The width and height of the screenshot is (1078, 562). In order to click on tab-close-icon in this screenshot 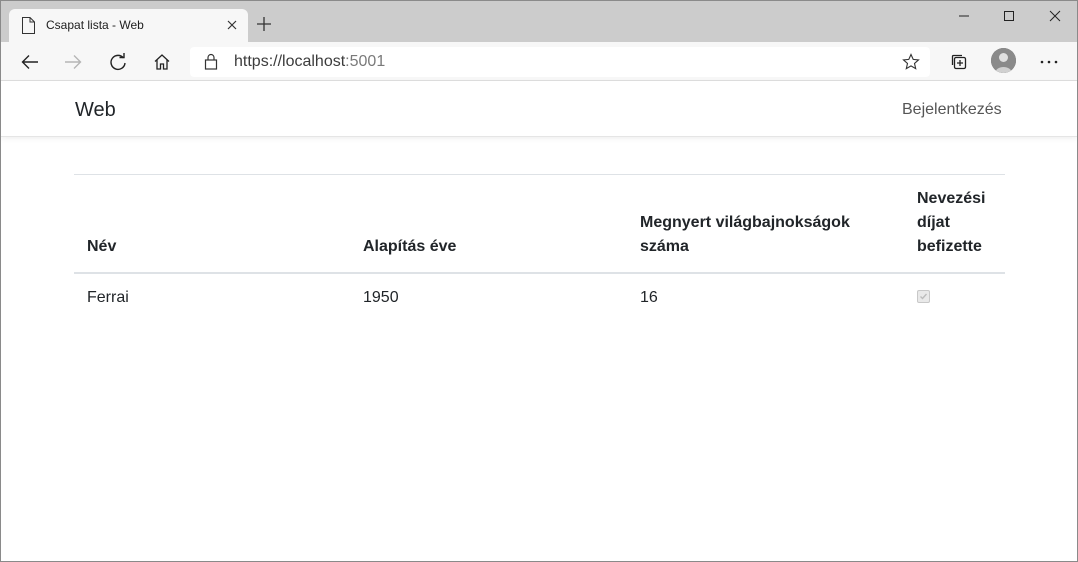, I will do `click(232, 25)`.